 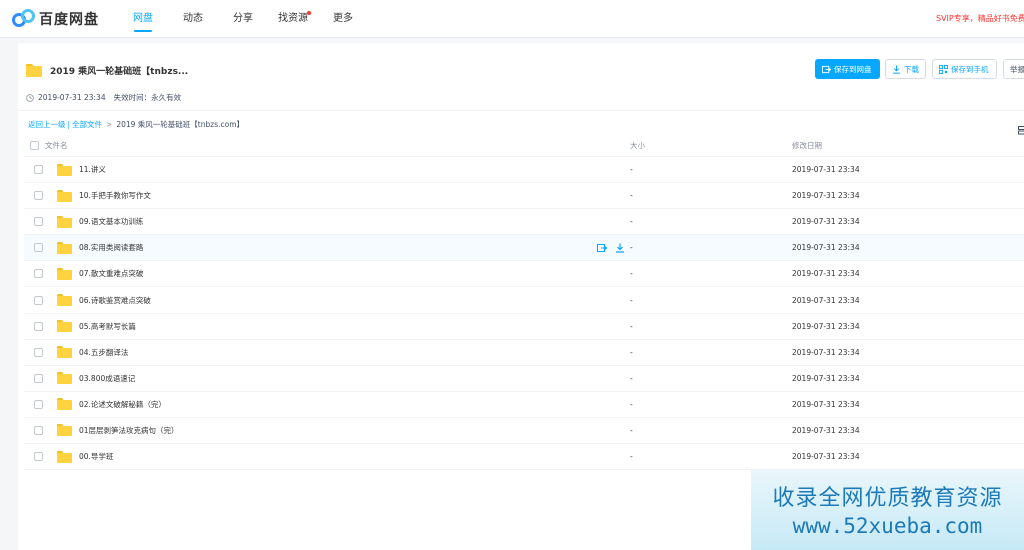 I want to click on download-label: 下载, so click(x=911, y=69).